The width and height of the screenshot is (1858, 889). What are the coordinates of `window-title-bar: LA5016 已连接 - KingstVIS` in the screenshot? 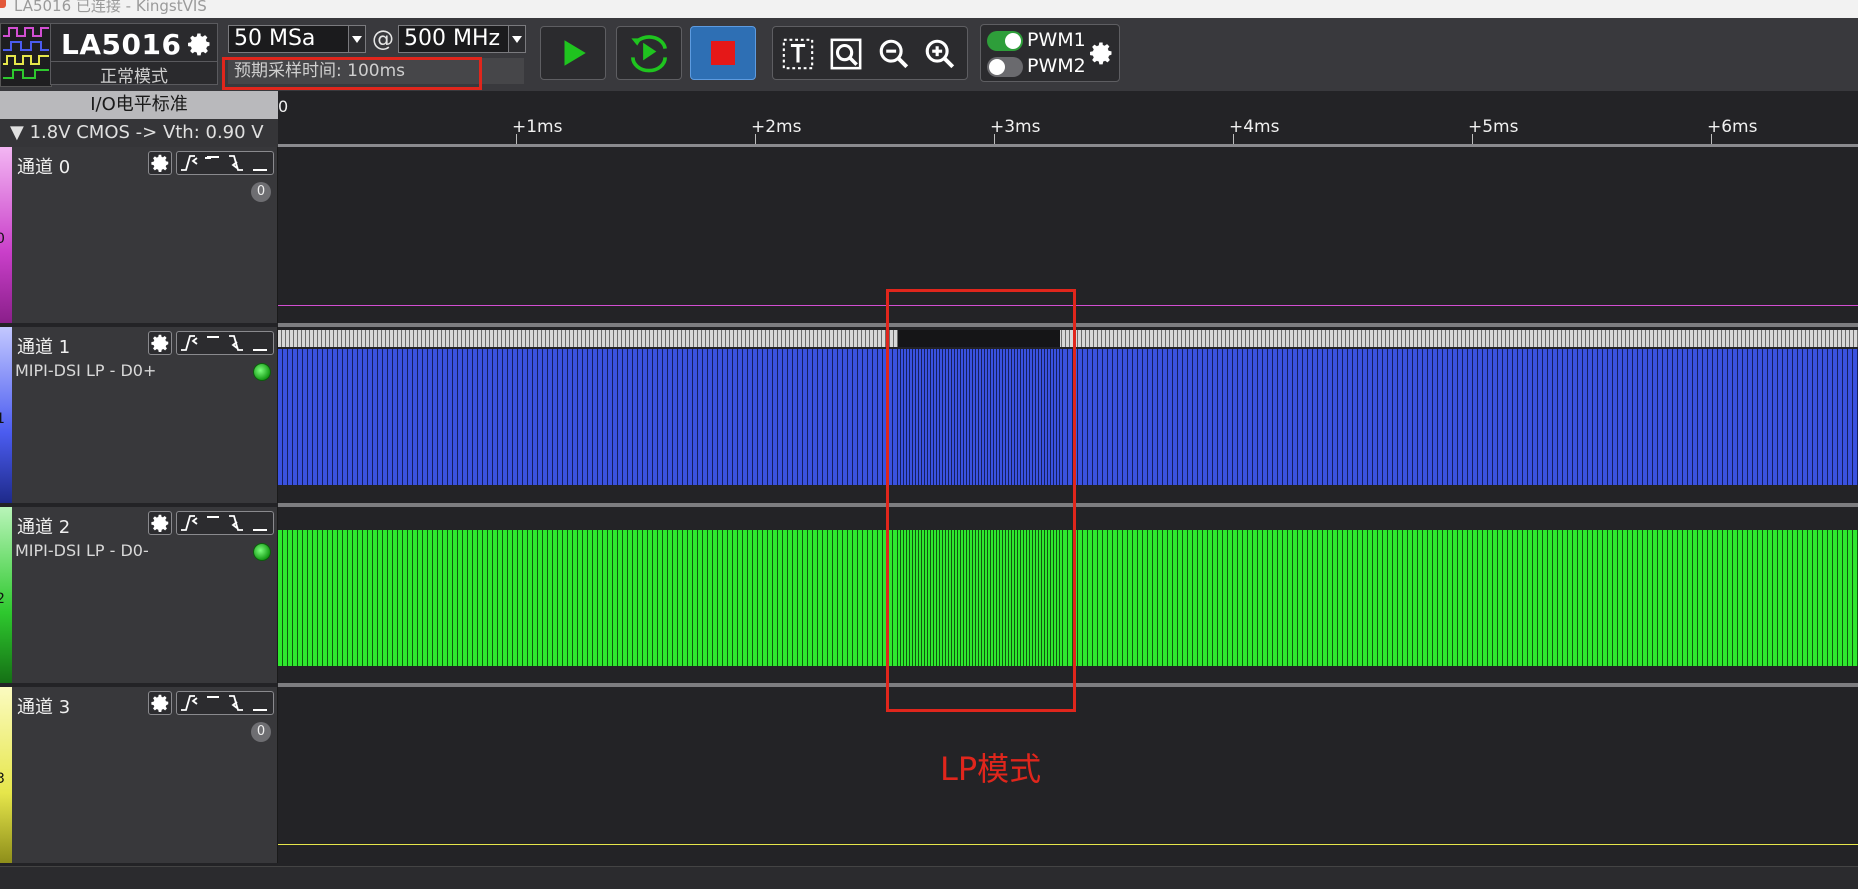 It's located at (929, 9).